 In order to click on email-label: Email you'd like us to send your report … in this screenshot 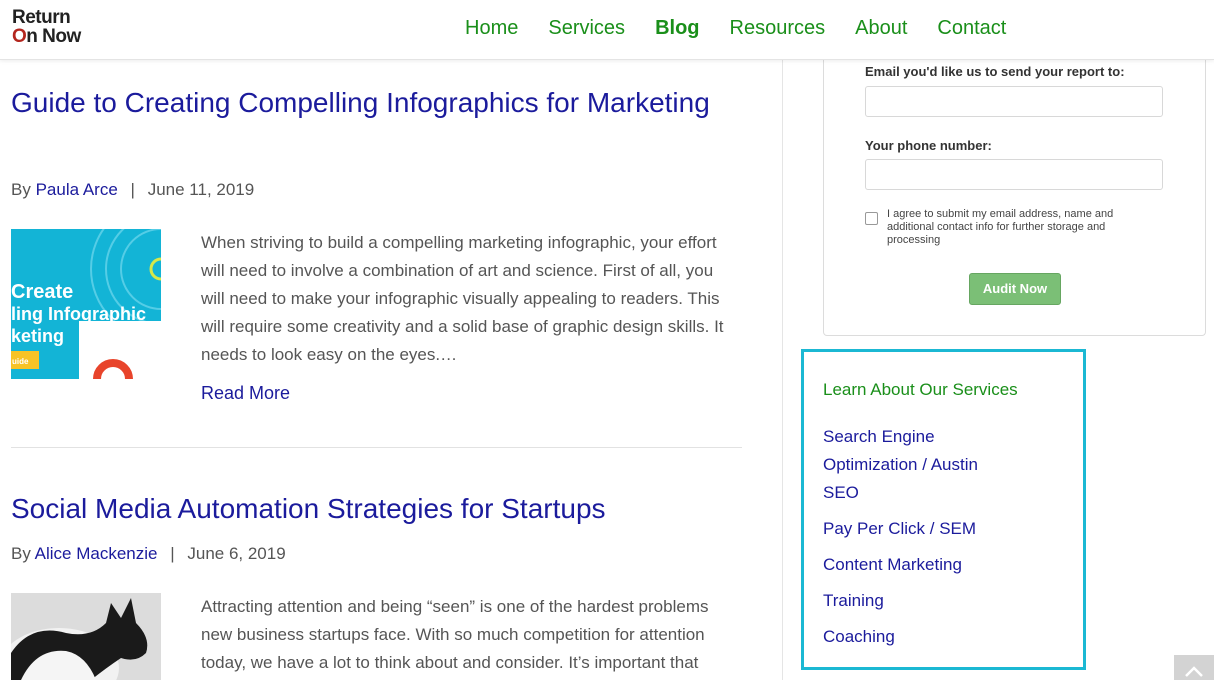, I will do `click(995, 71)`.